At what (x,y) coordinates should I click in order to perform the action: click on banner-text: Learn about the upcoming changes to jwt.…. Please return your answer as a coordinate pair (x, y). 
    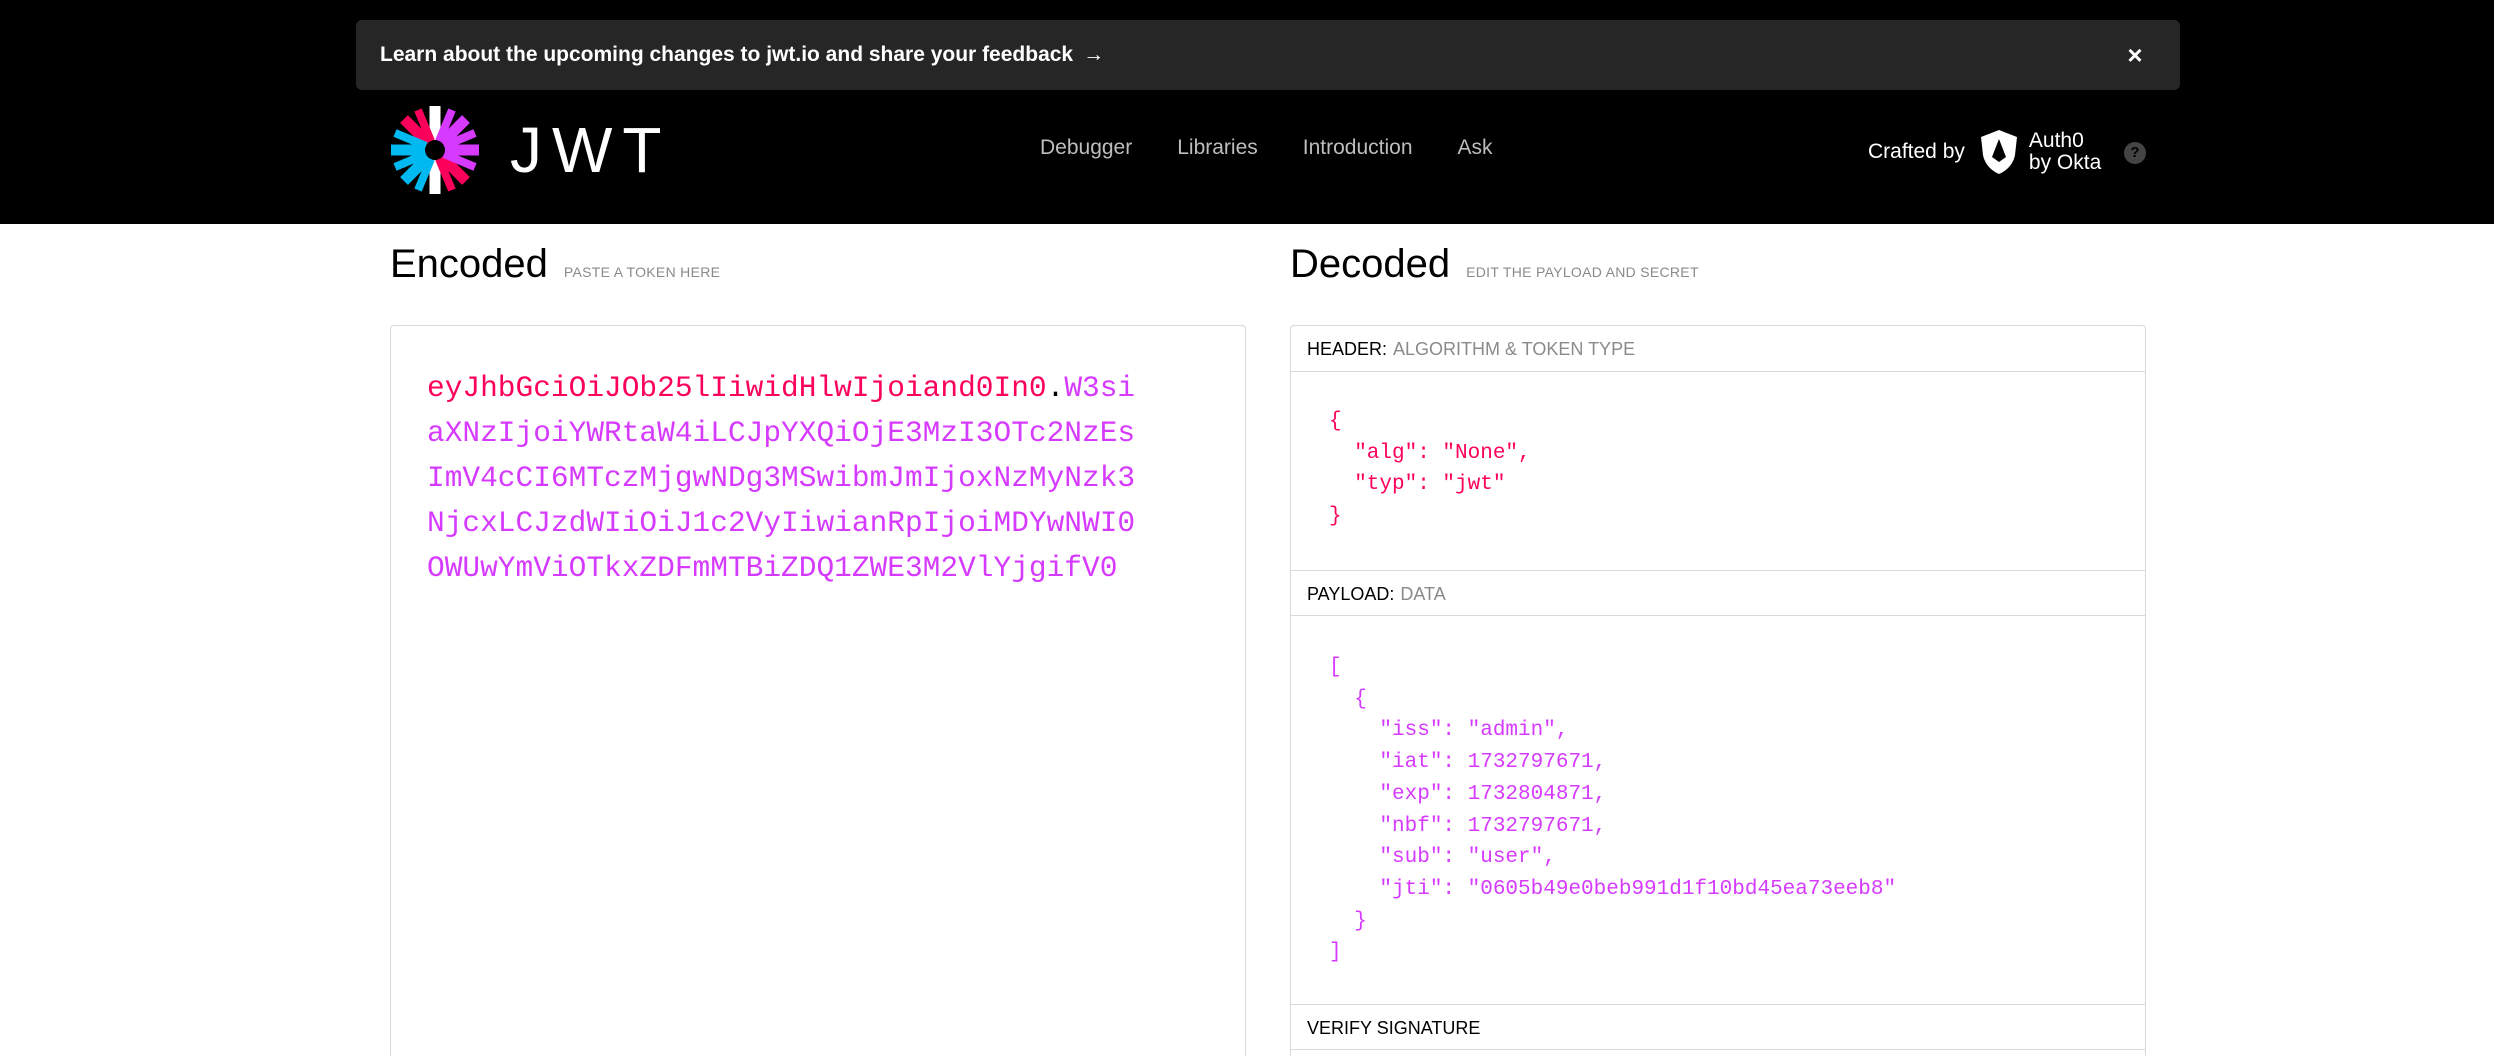
    Looking at the image, I should click on (727, 54).